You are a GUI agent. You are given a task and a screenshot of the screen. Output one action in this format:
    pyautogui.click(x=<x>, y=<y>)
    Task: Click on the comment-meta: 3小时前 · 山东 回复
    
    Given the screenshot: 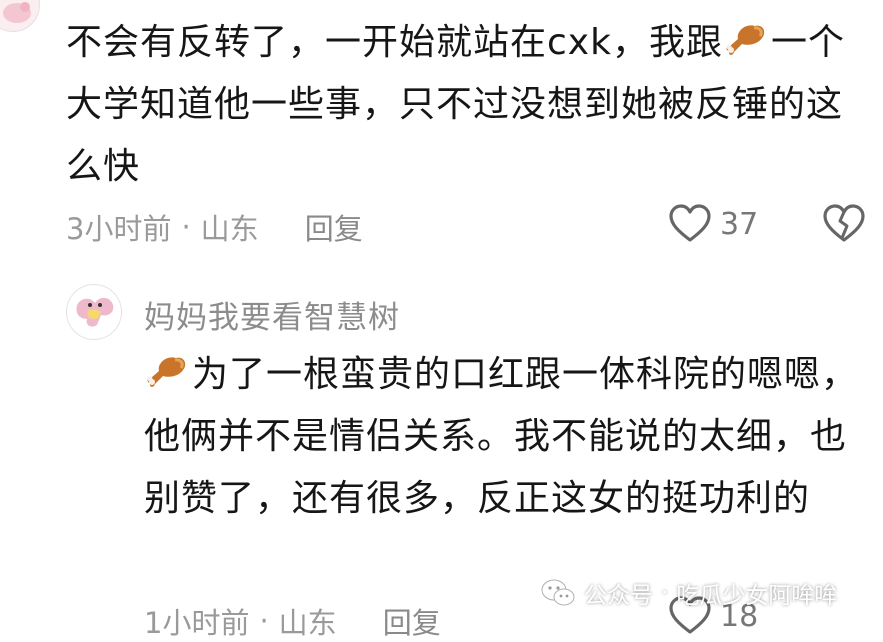 What is the action you would take?
    pyautogui.click(x=214, y=227)
    